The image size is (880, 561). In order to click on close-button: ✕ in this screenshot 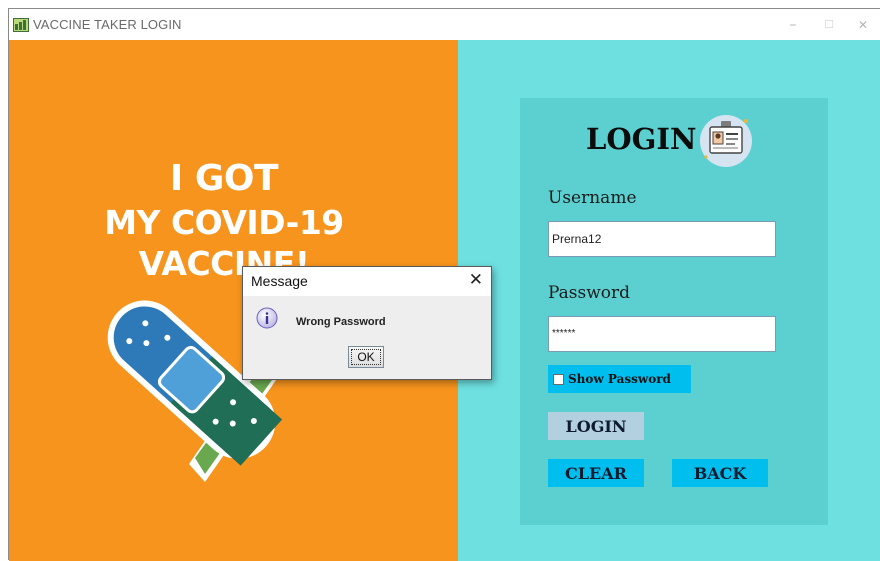, I will do `click(862, 24)`.